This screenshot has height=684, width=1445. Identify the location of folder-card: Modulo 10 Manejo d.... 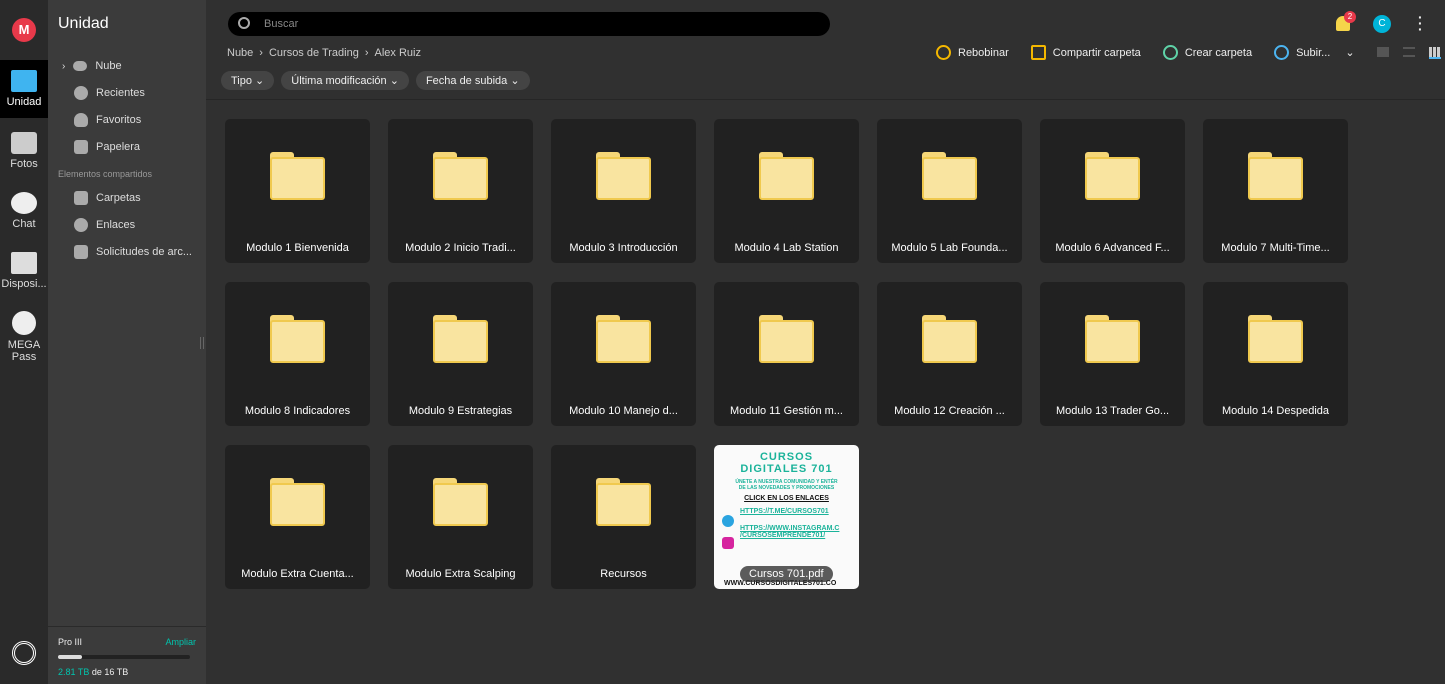
(623, 354).